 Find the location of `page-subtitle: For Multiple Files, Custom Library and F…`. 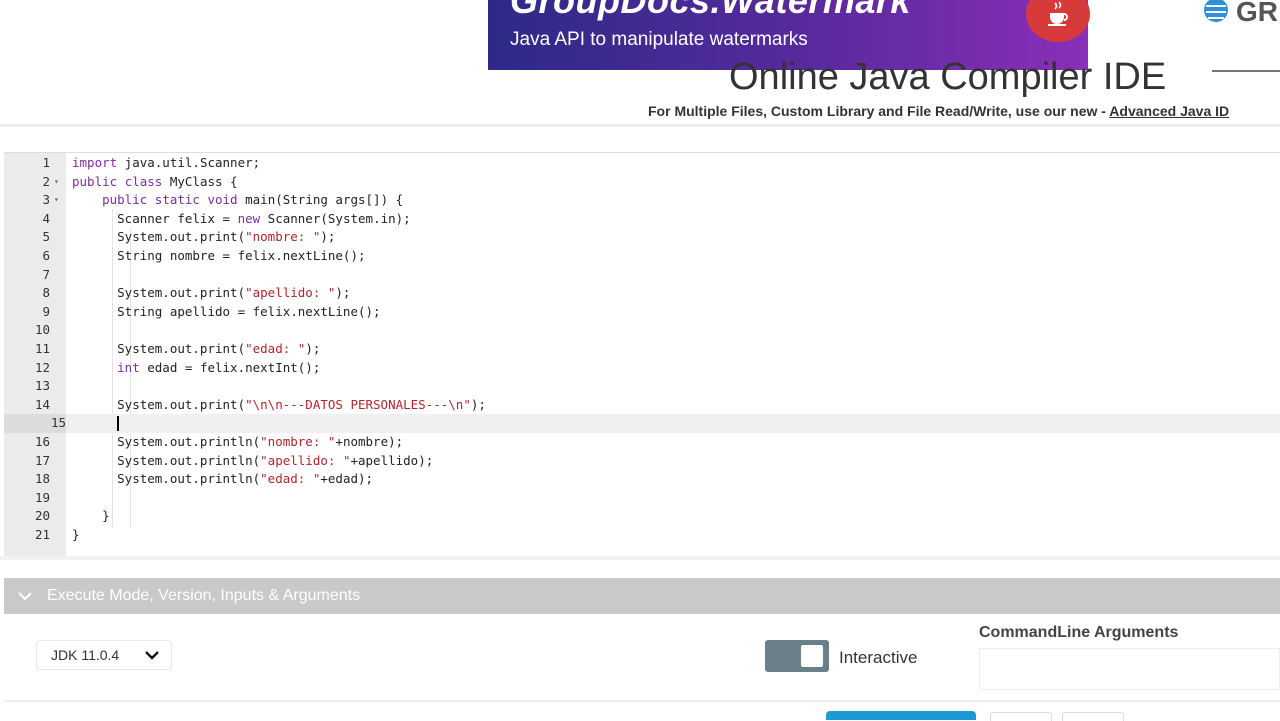

page-subtitle: For Multiple Files, Custom Library and F… is located at coordinates (938, 111).